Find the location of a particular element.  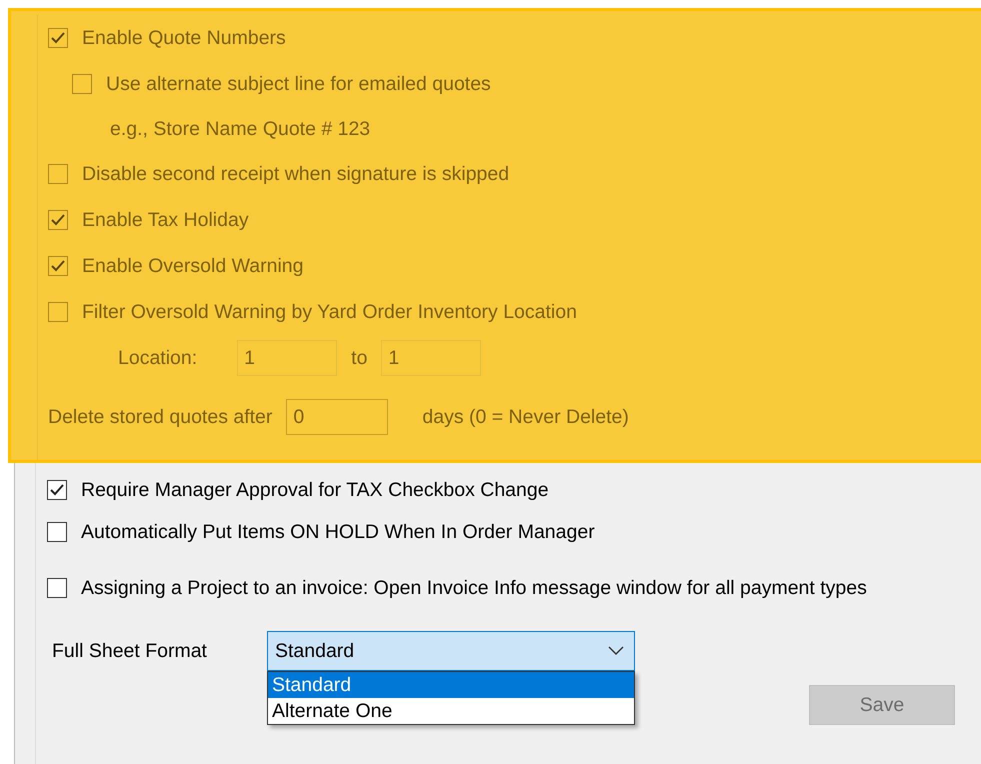

checkbox-label: Disable second receipt when signature is skipped is located at coordinates (296, 174).